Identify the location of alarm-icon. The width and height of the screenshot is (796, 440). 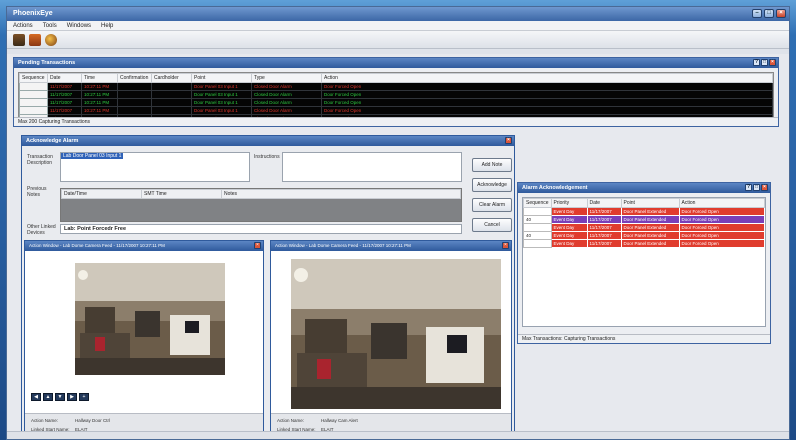
(35, 40).